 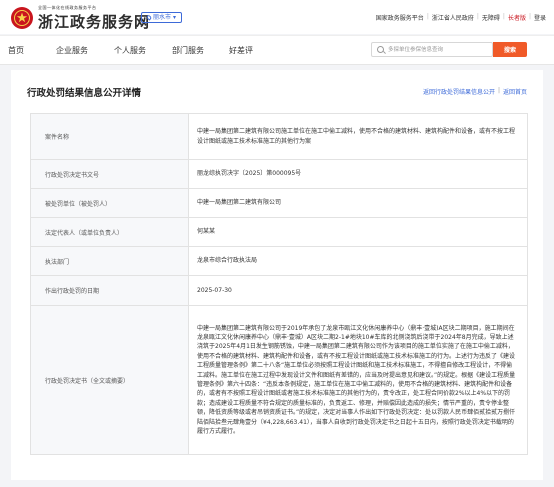 What do you see at coordinates (517, 17) in the screenshot?
I see `link-elderly-mode: 长者版` at bounding box center [517, 17].